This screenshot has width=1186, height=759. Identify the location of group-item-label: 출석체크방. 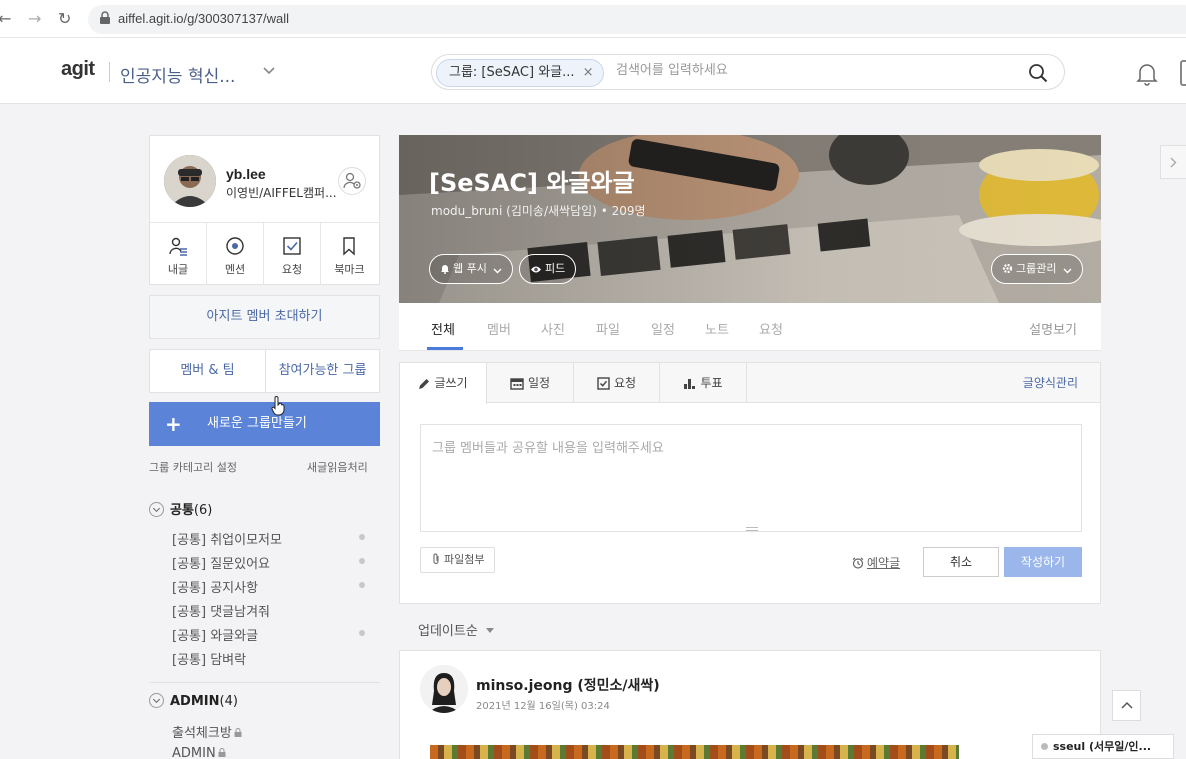
(202, 733).